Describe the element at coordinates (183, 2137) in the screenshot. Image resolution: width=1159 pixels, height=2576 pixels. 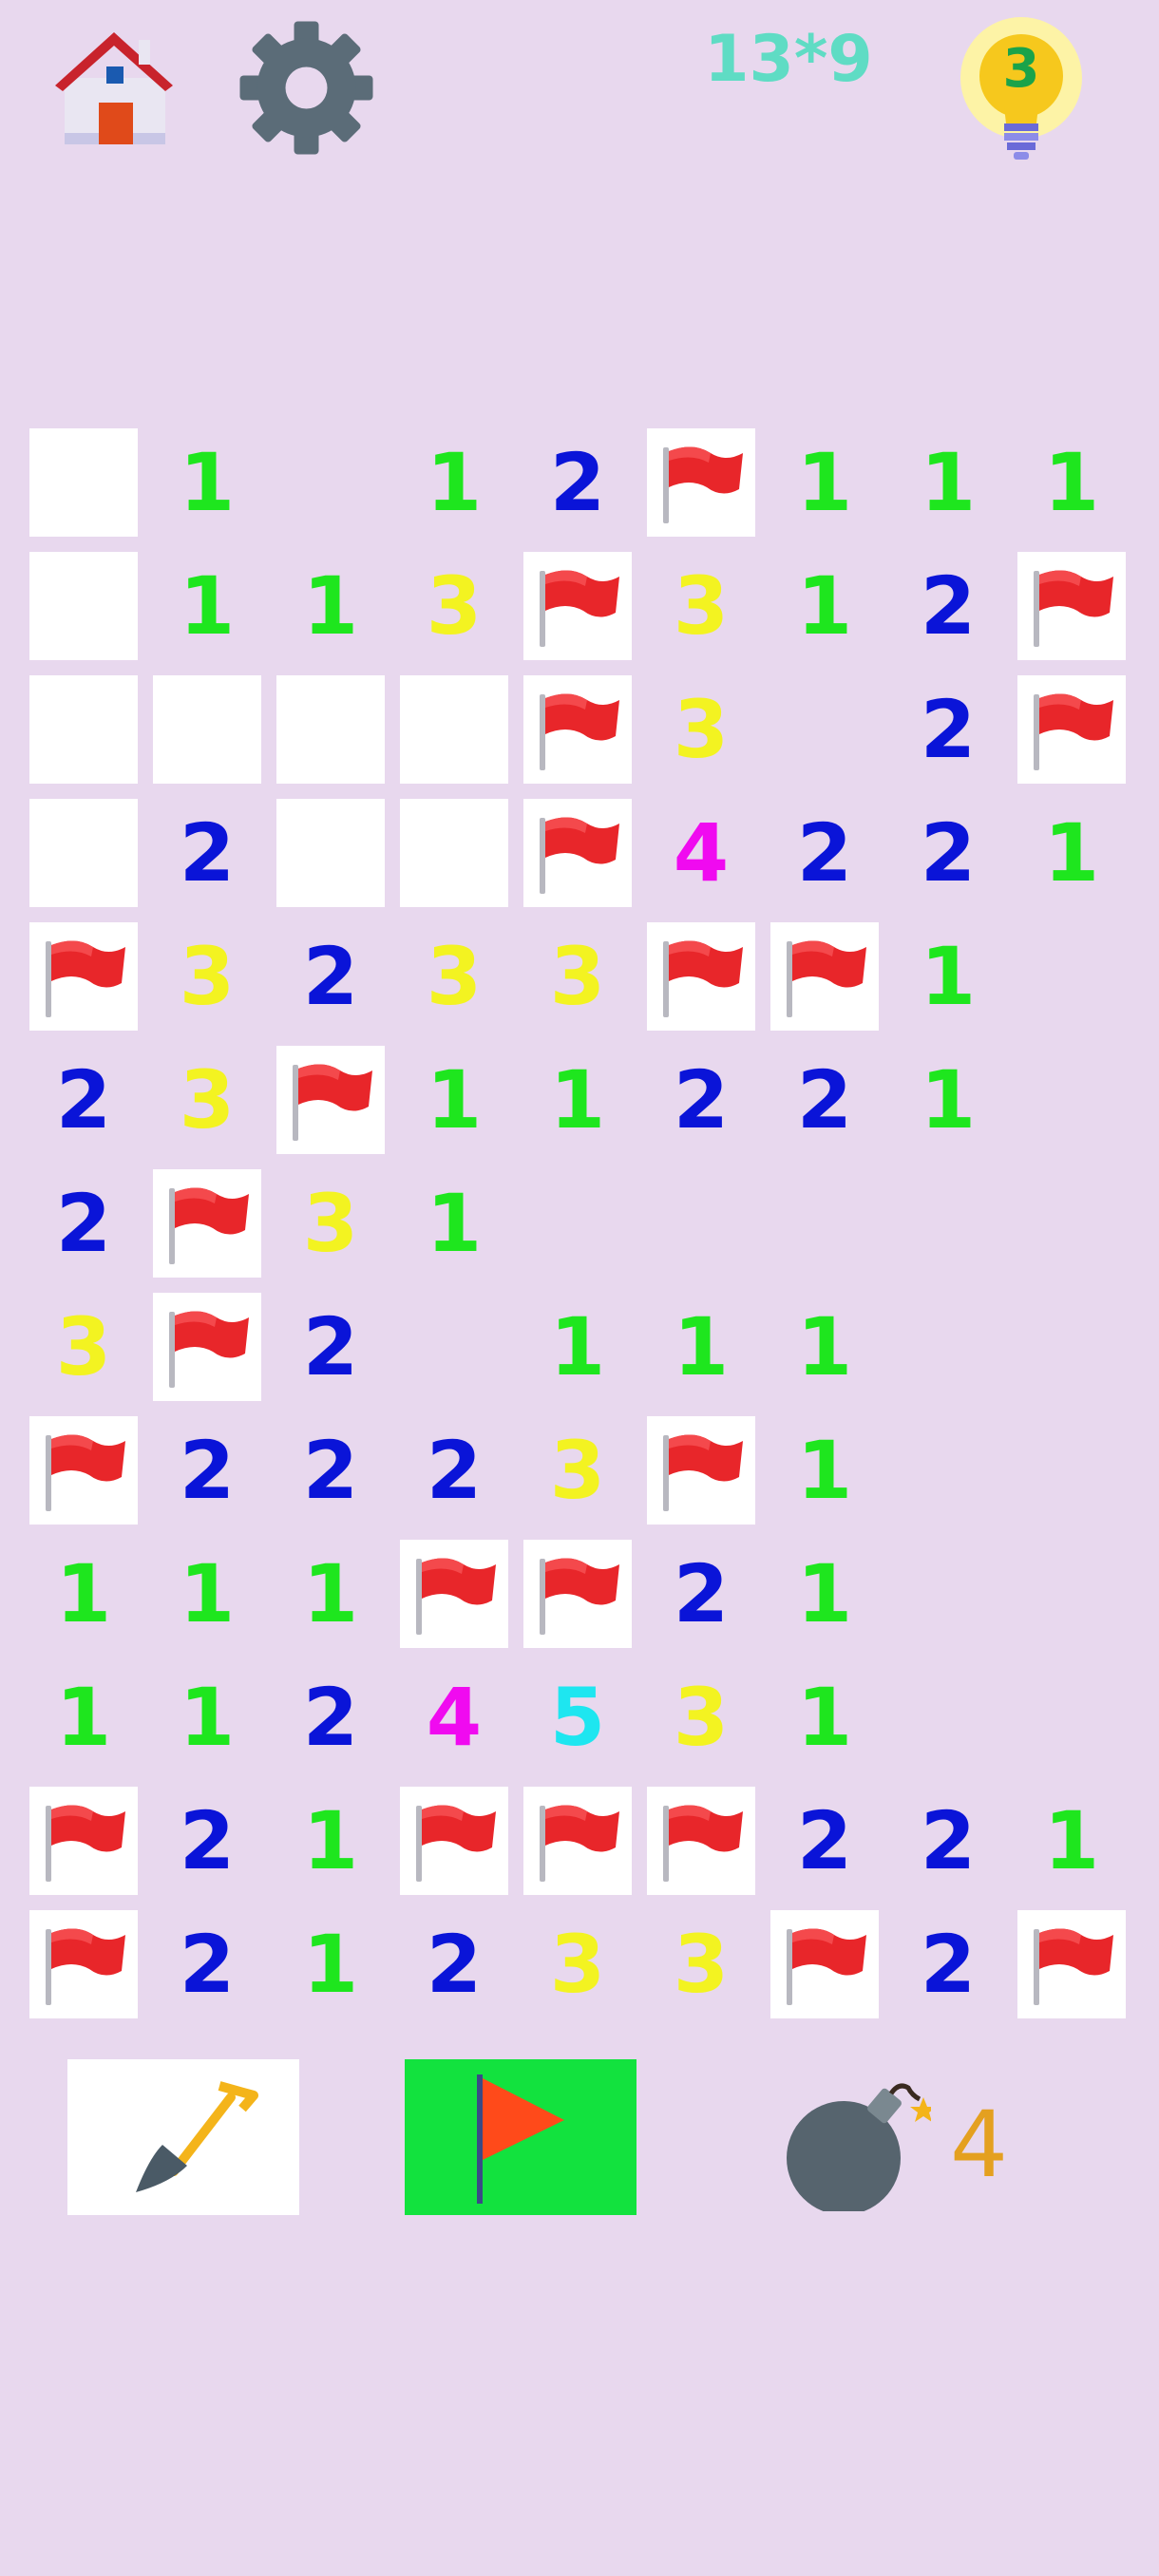
I see `dig-mode-button` at that location.